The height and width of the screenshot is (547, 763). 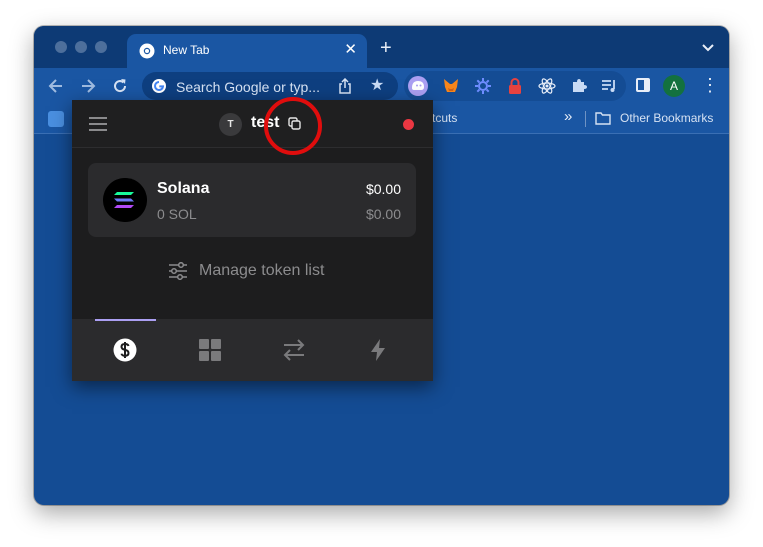 What do you see at coordinates (579, 86) in the screenshot?
I see `puzzle-icon` at bounding box center [579, 86].